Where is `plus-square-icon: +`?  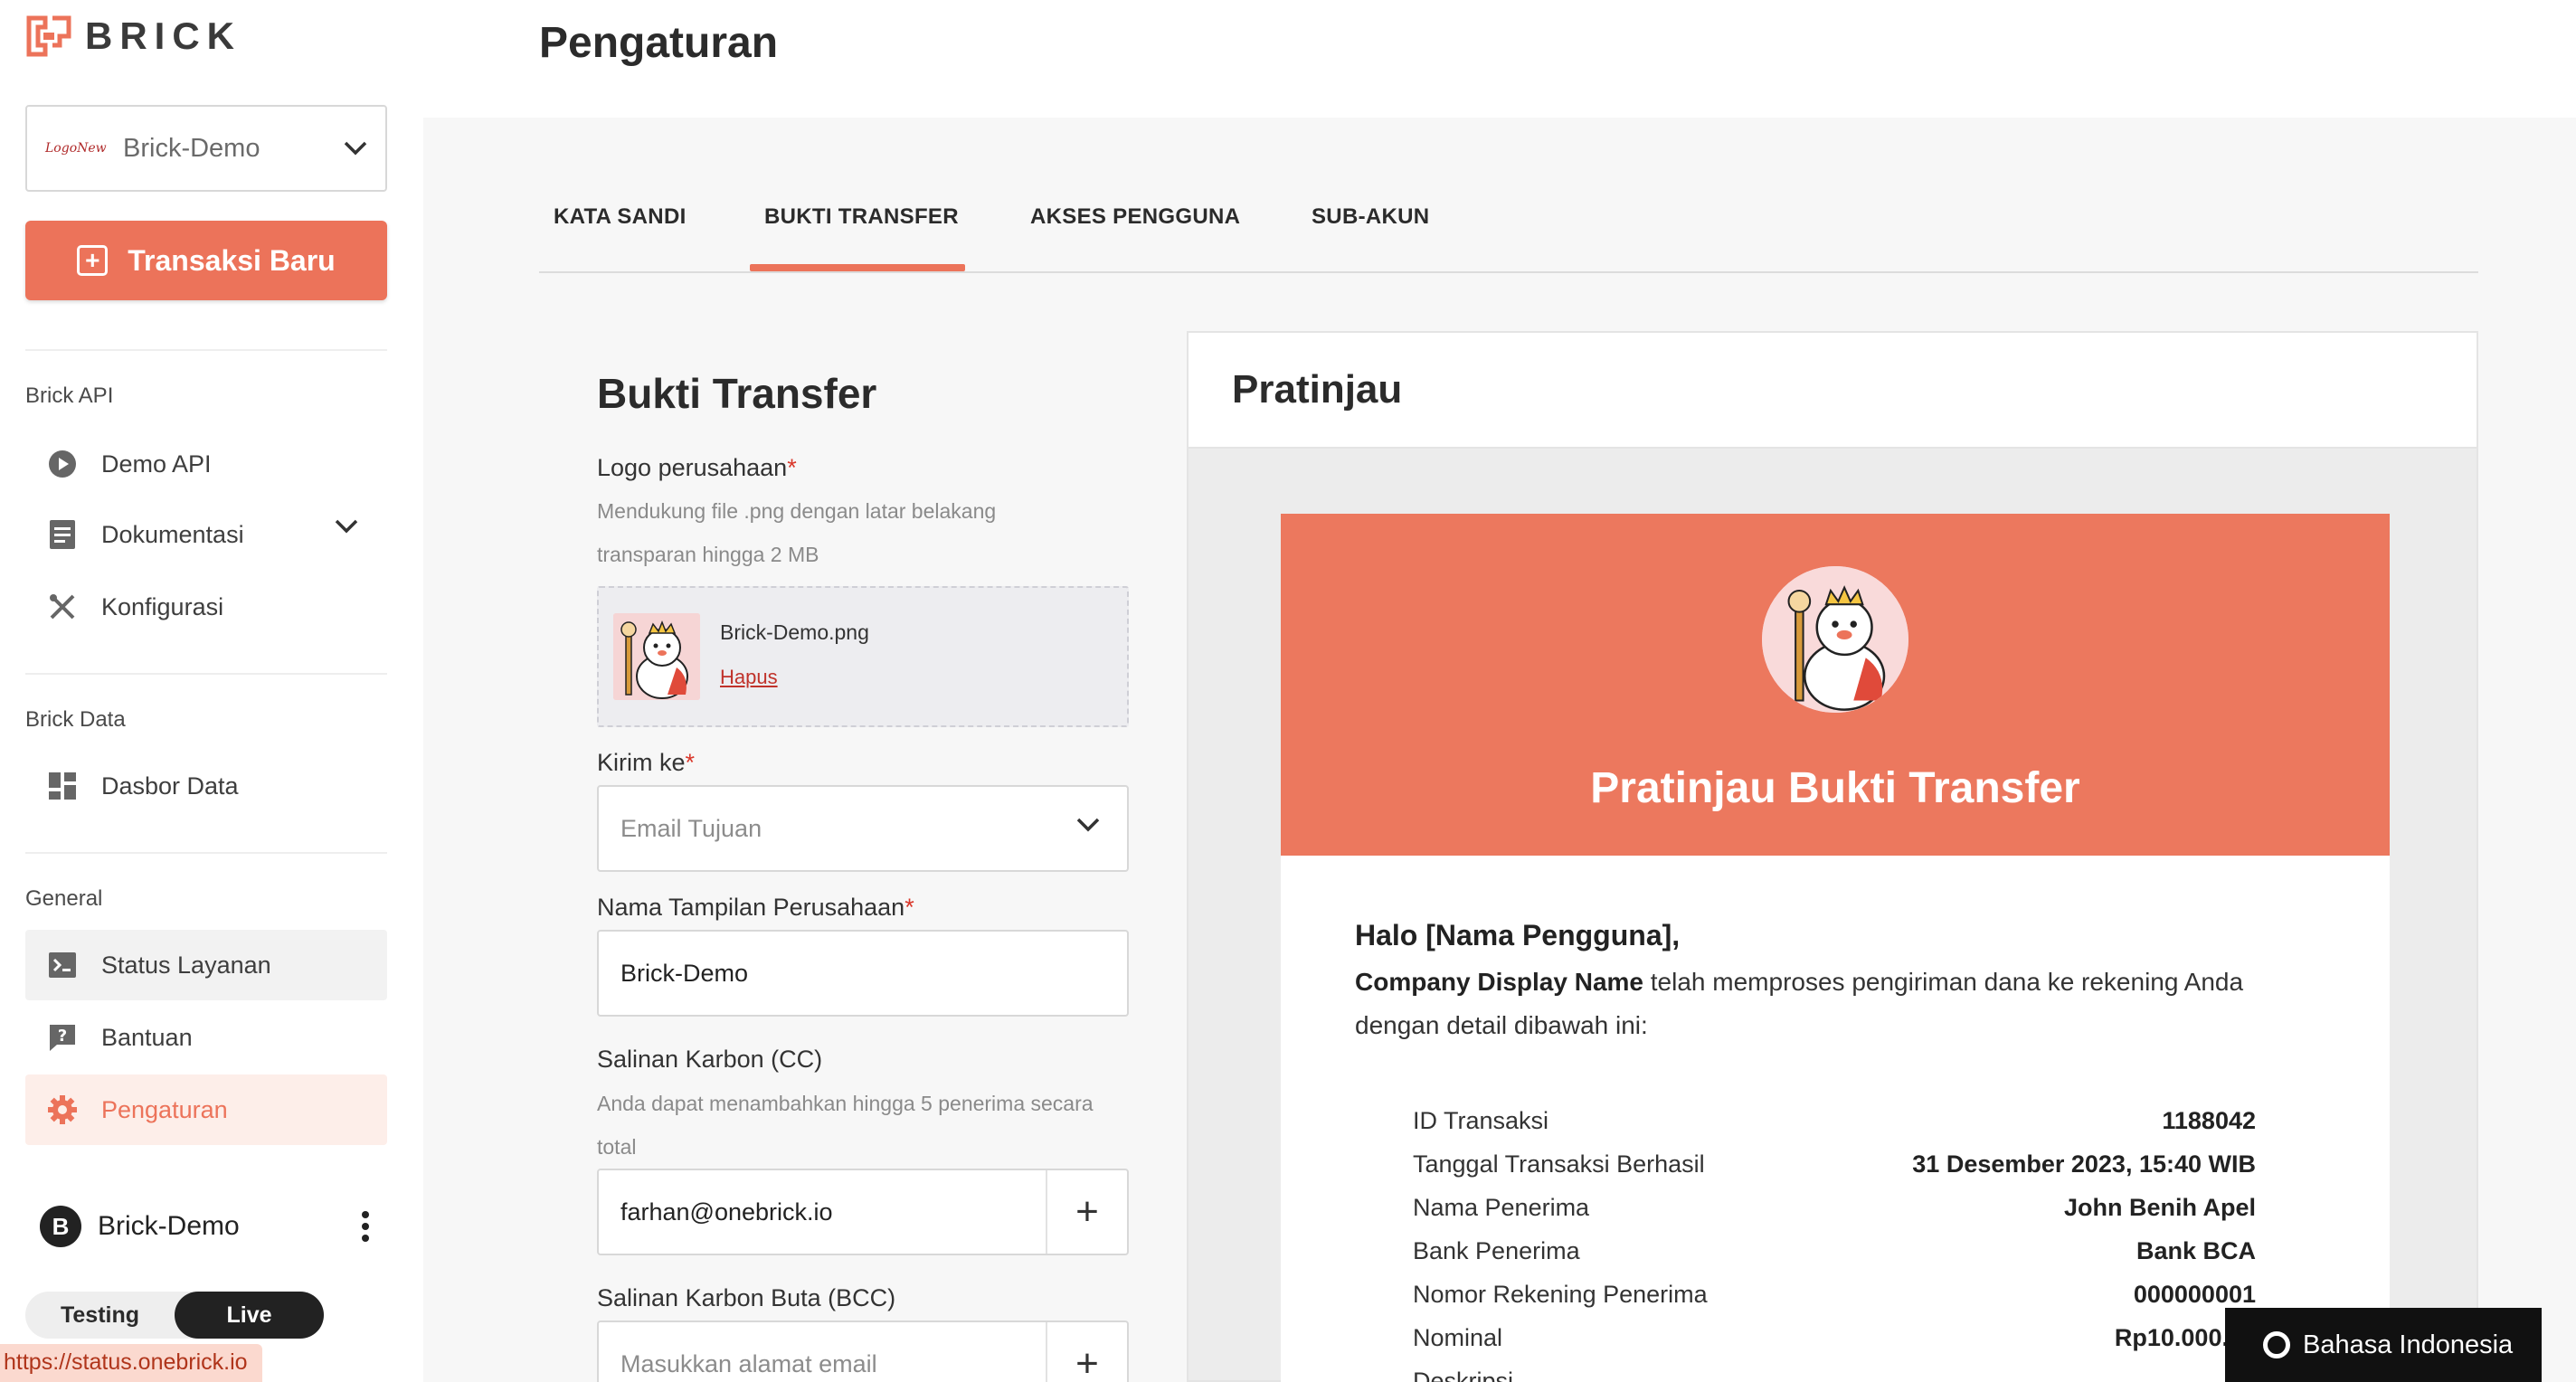 plus-square-icon: + is located at coordinates (93, 260).